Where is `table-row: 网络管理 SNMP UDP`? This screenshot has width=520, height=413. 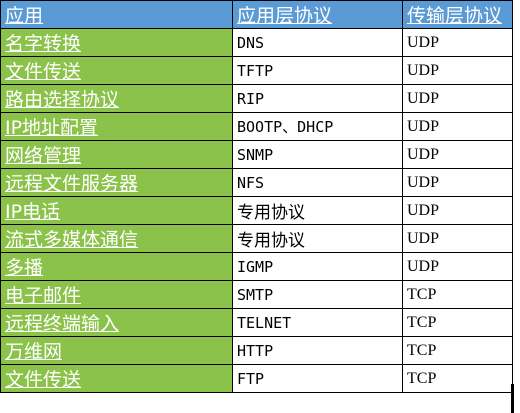
table-row: 网络管理 SNMP UDP is located at coordinates (256, 154).